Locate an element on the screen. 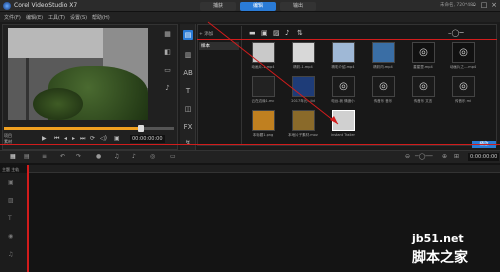 This screenshot has height=272, width=500. menu-tools: 工具(T) is located at coordinates (56, 17).